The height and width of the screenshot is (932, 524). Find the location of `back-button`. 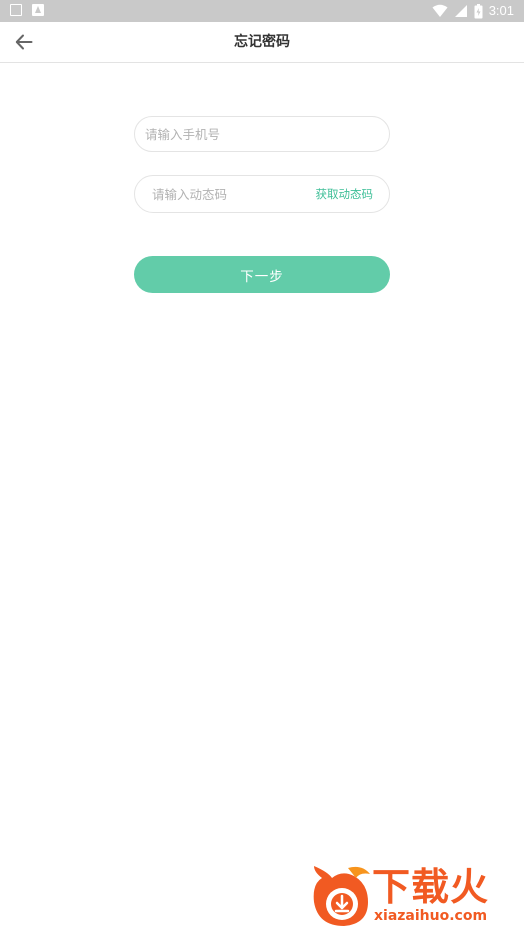

back-button is located at coordinates (24, 42).